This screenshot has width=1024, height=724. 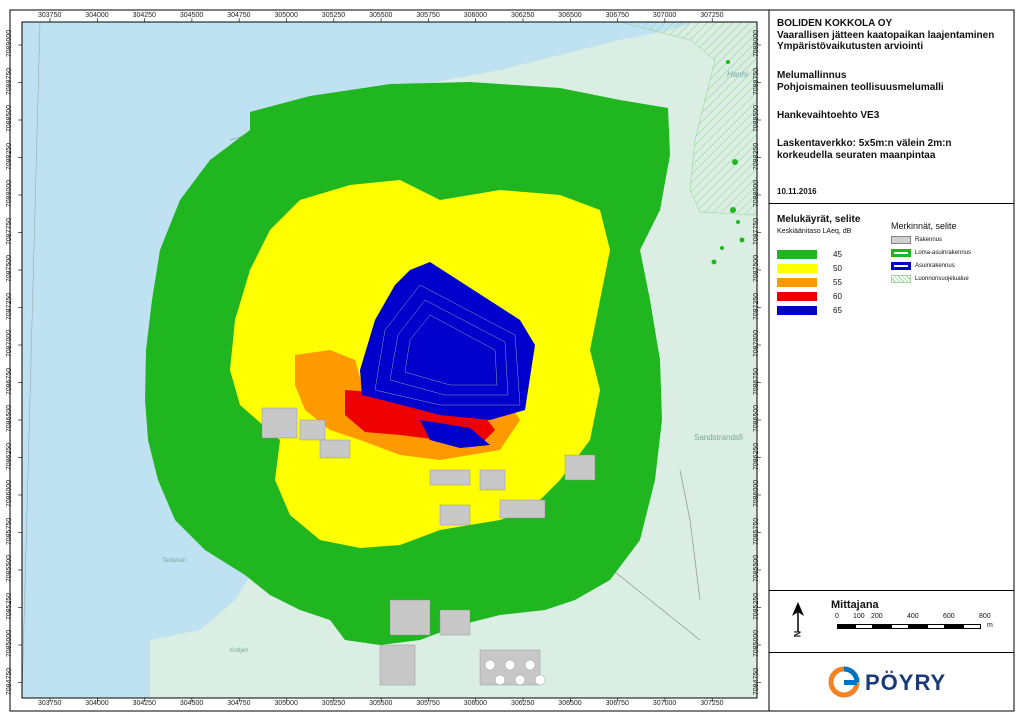 I want to click on y-tick-label-right: 7087500, so click(x=757, y=268).